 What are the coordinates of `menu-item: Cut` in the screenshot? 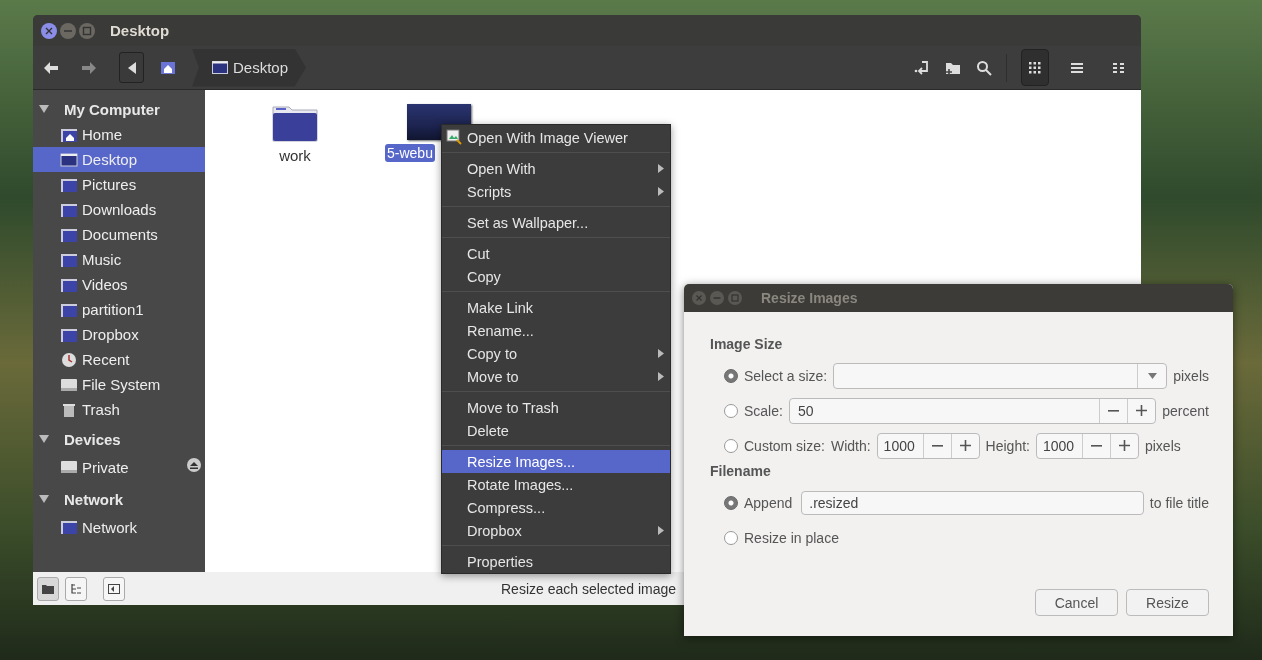 It's located at (556, 253).